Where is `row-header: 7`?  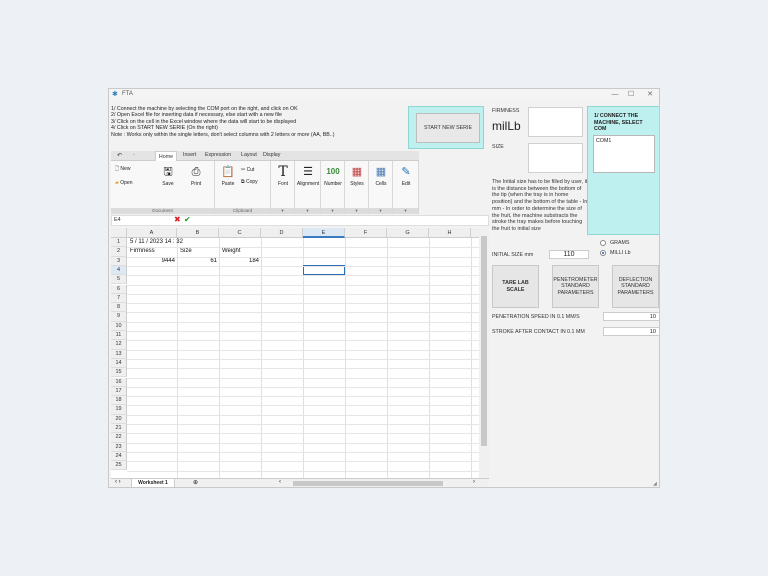 row-header: 7 is located at coordinates (119, 298).